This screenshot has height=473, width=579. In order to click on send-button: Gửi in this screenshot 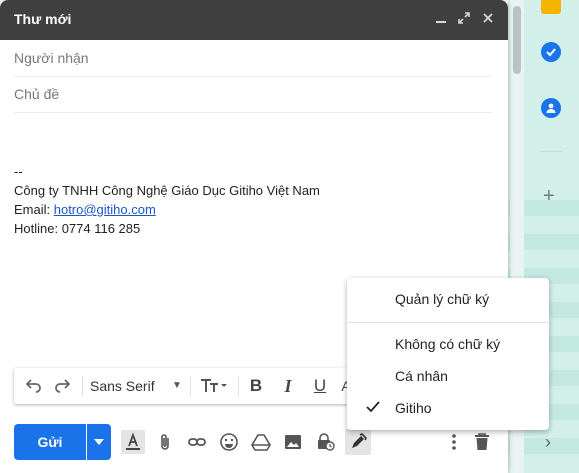, I will do `click(50, 442)`.